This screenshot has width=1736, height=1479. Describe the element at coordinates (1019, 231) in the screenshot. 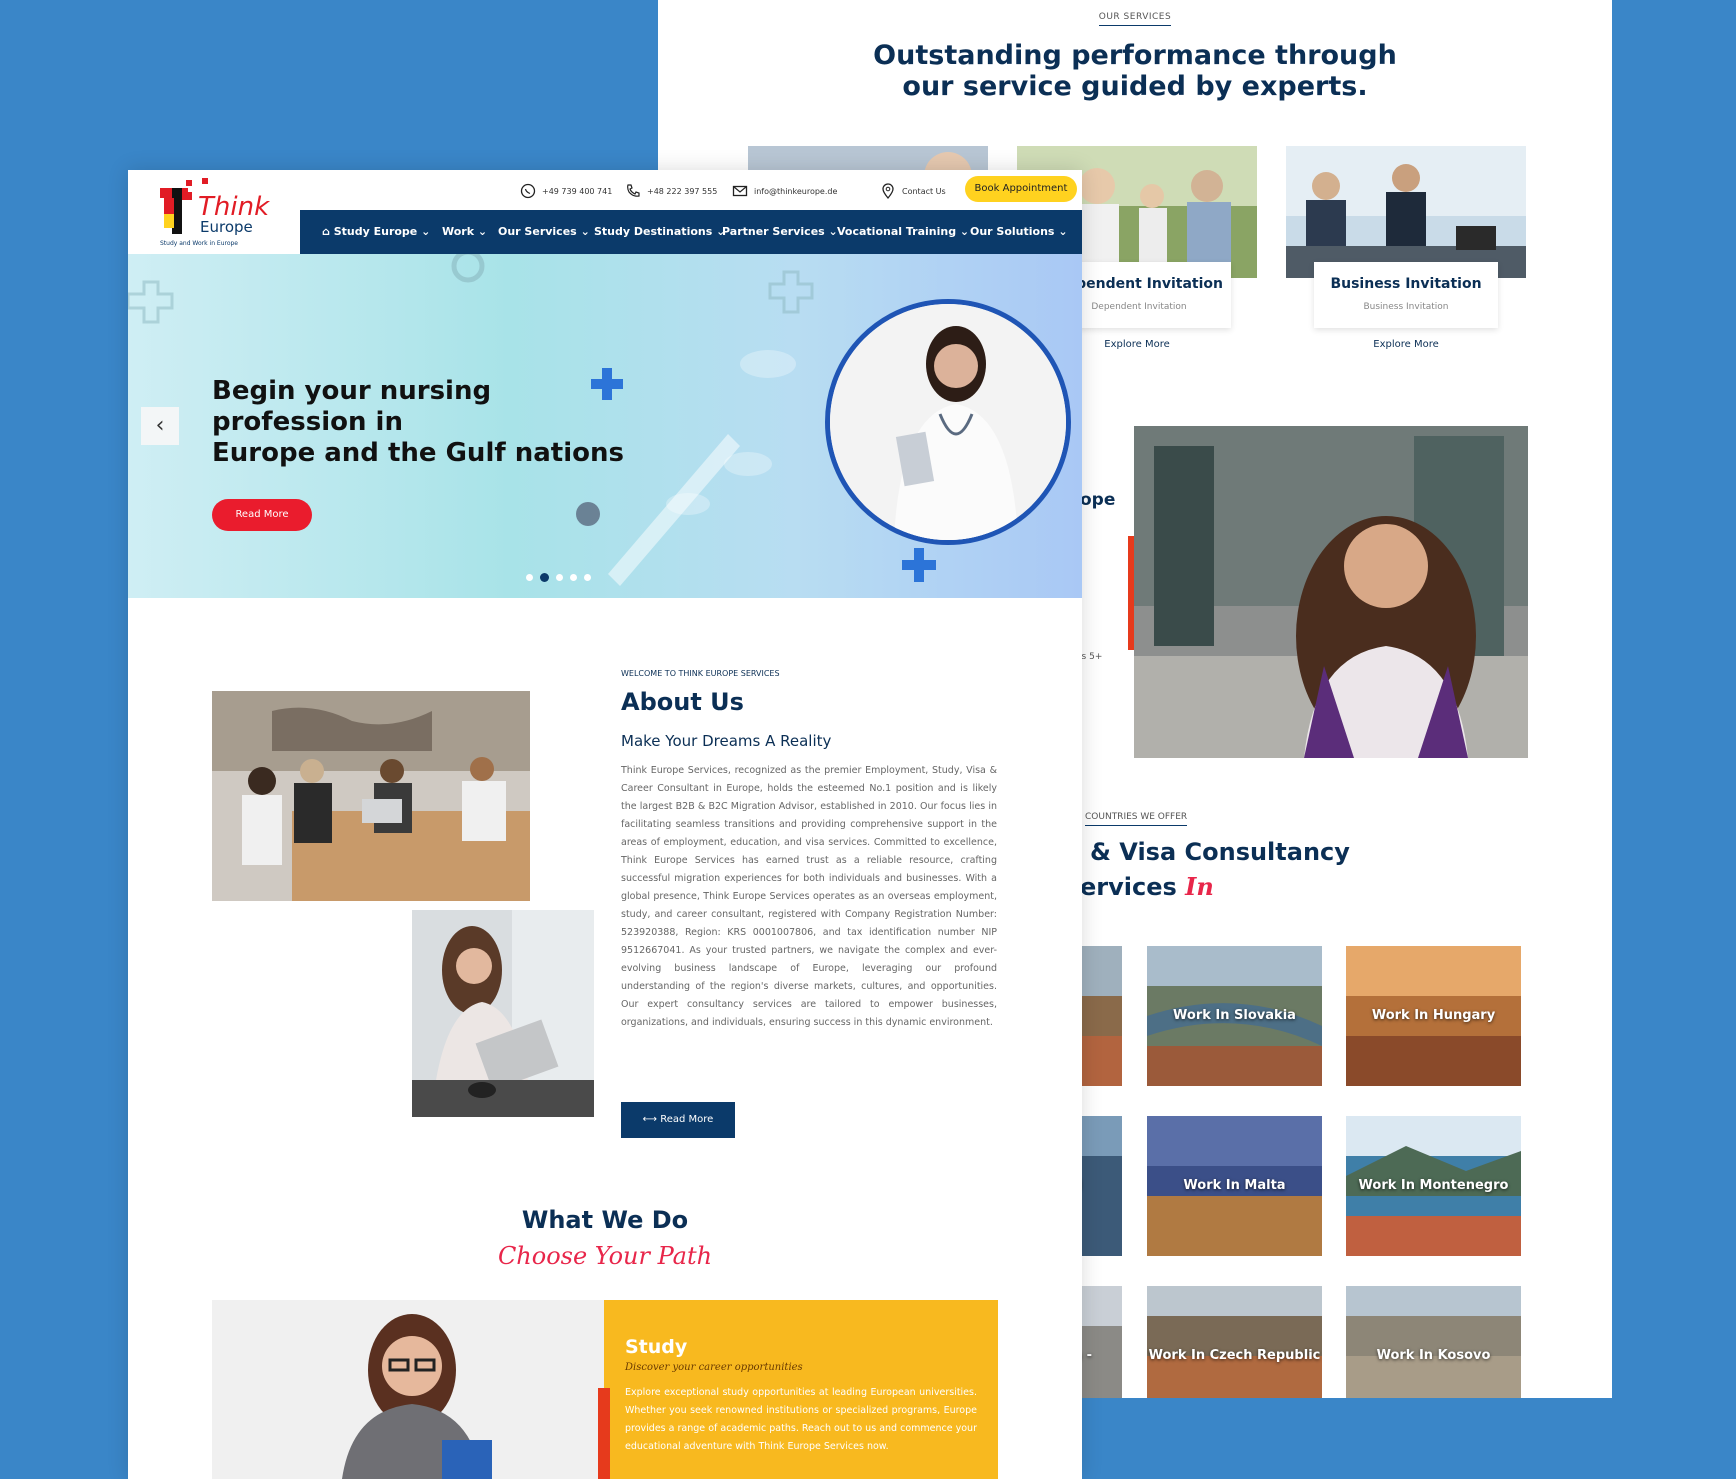

I see `nav-our-solutions: Our Solutions ⌄` at that location.